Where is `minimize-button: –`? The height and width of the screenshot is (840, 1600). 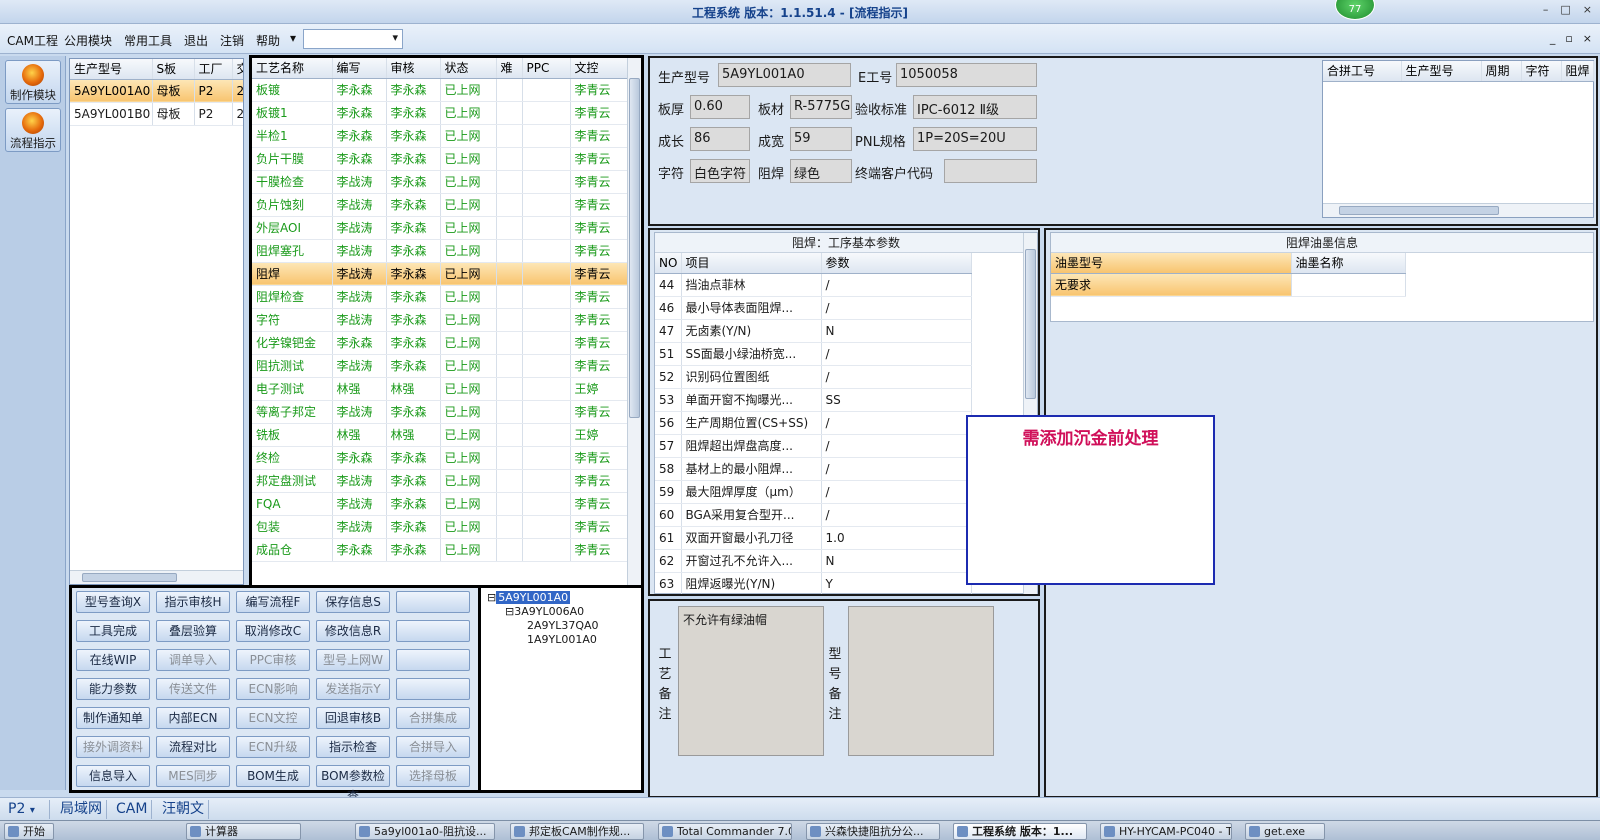 minimize-button: – is located at coordinates (1546, 9).